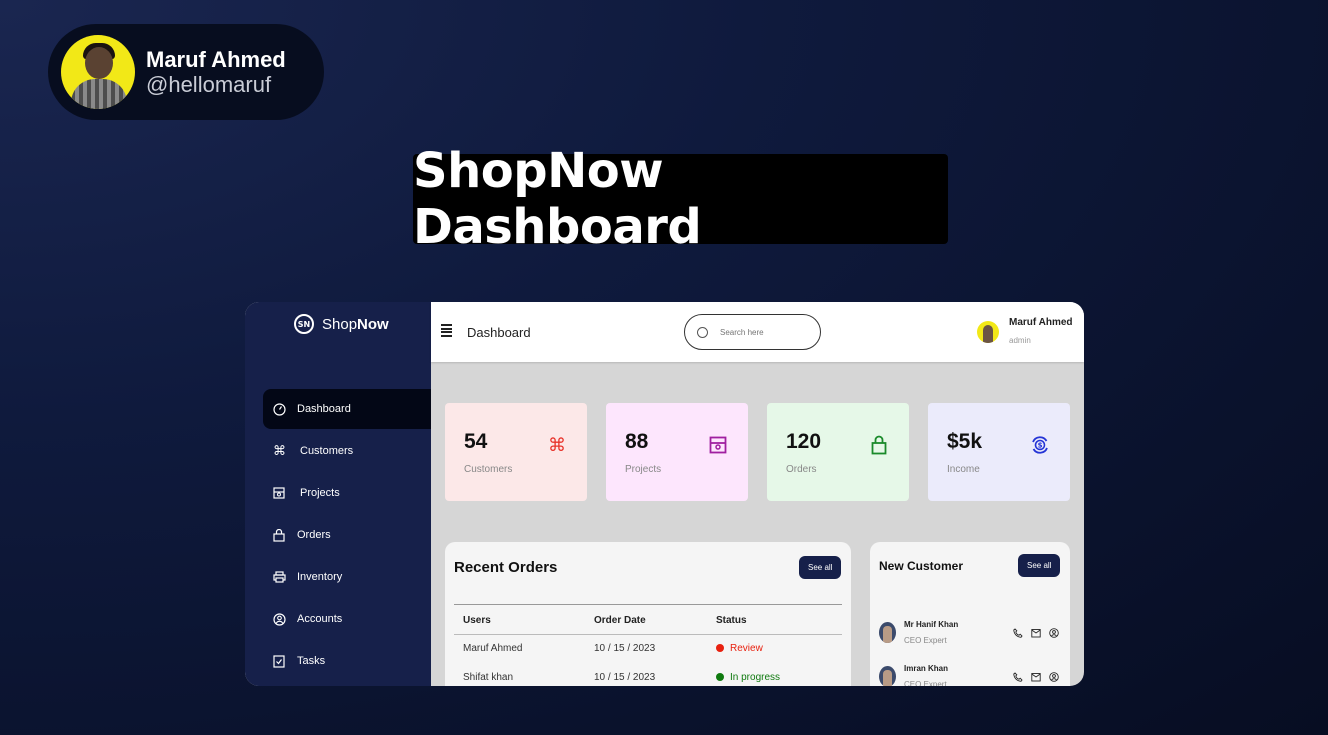 The width and height of the screenshot is (1328, 735). What do you see at coordinates (347, 661) in the screenshot?
I see `sidebar-item-tasks: Tasks` at bounding box center [347, 661].